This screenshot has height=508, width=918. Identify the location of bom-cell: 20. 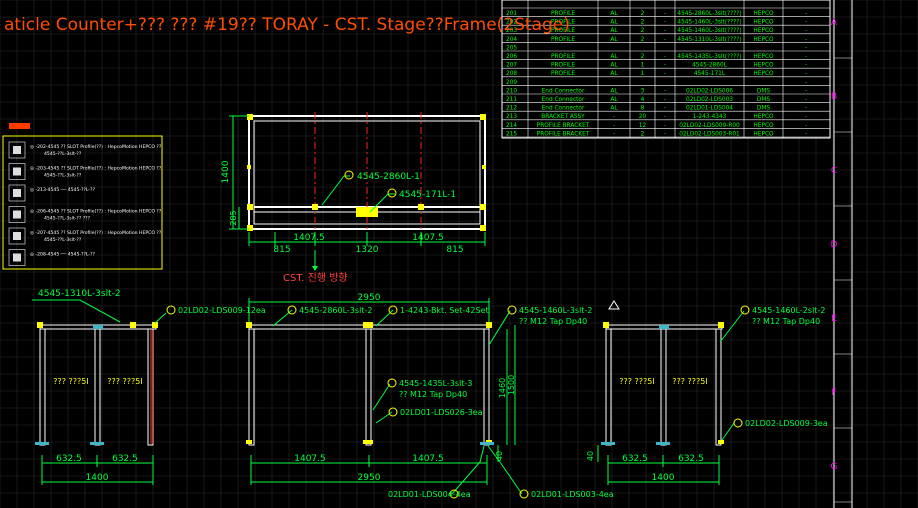
(643, 117).